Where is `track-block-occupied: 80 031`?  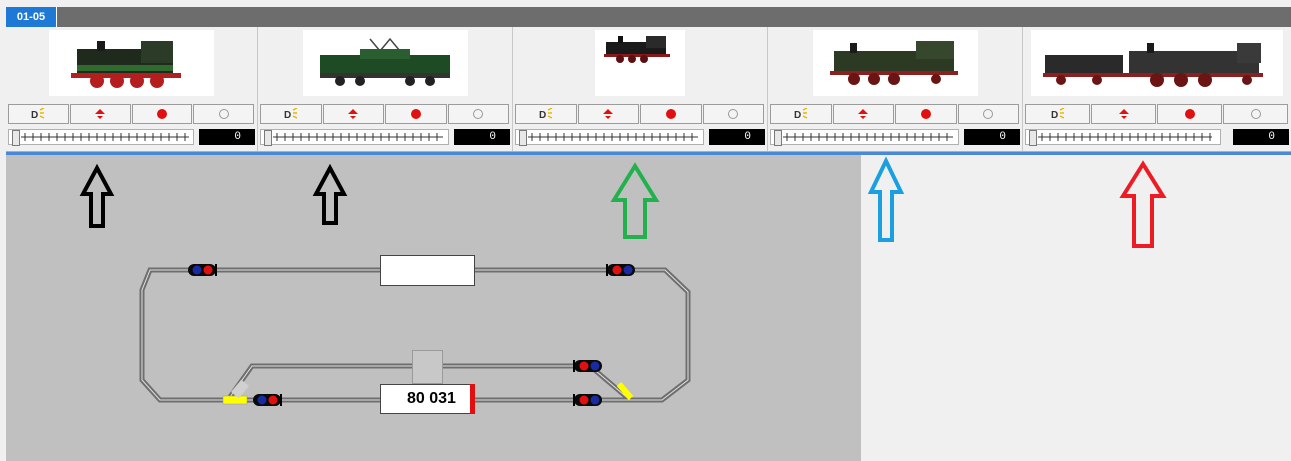
track-block-occupied: 80 031 is located at coordinates (427, 399).